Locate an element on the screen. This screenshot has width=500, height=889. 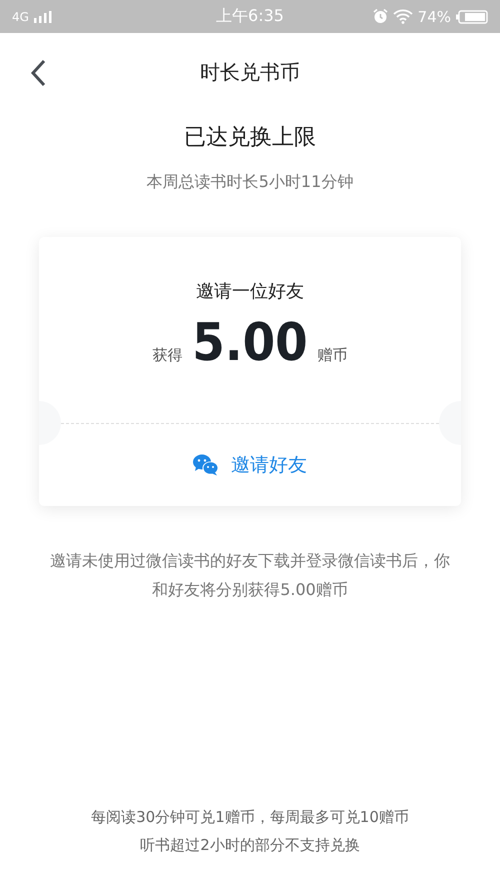
alarm-icon is located at coordinates (380, 16).